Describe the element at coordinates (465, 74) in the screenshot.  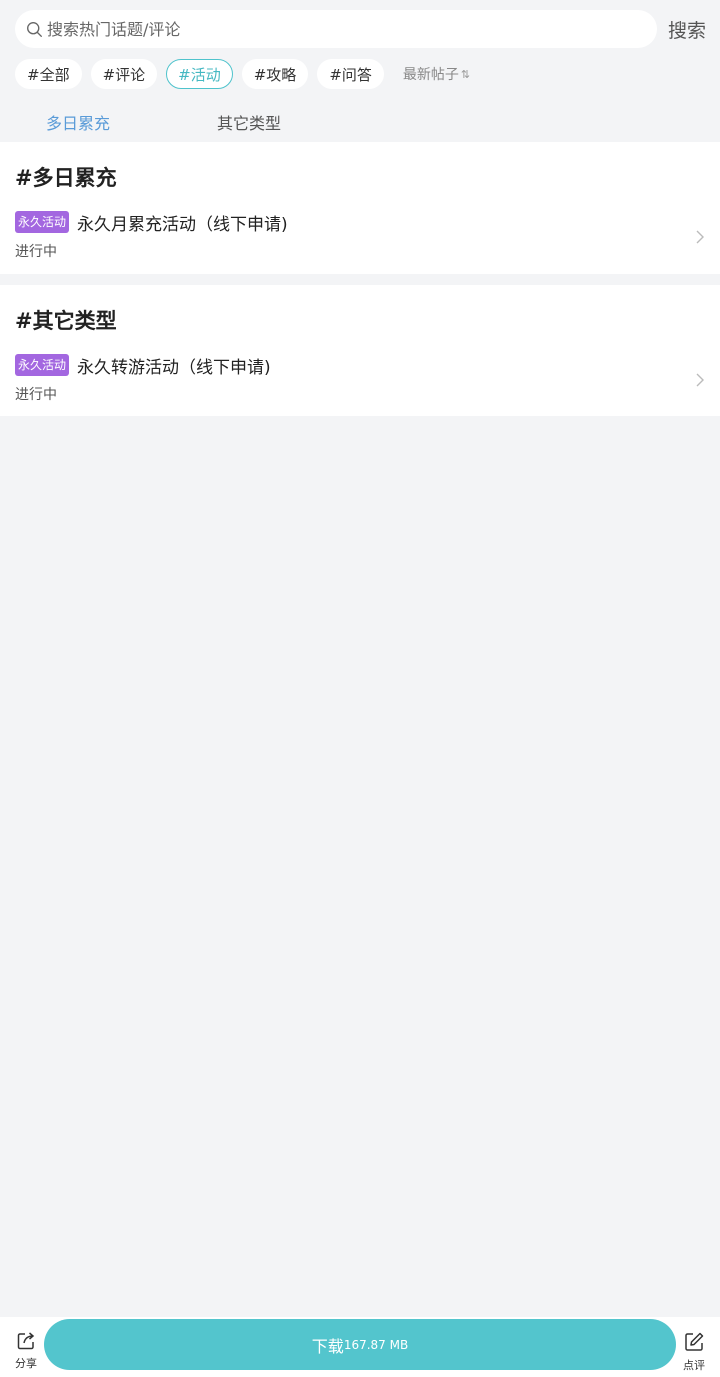
I see `sort-arrows-icon: ⇅` at that location.